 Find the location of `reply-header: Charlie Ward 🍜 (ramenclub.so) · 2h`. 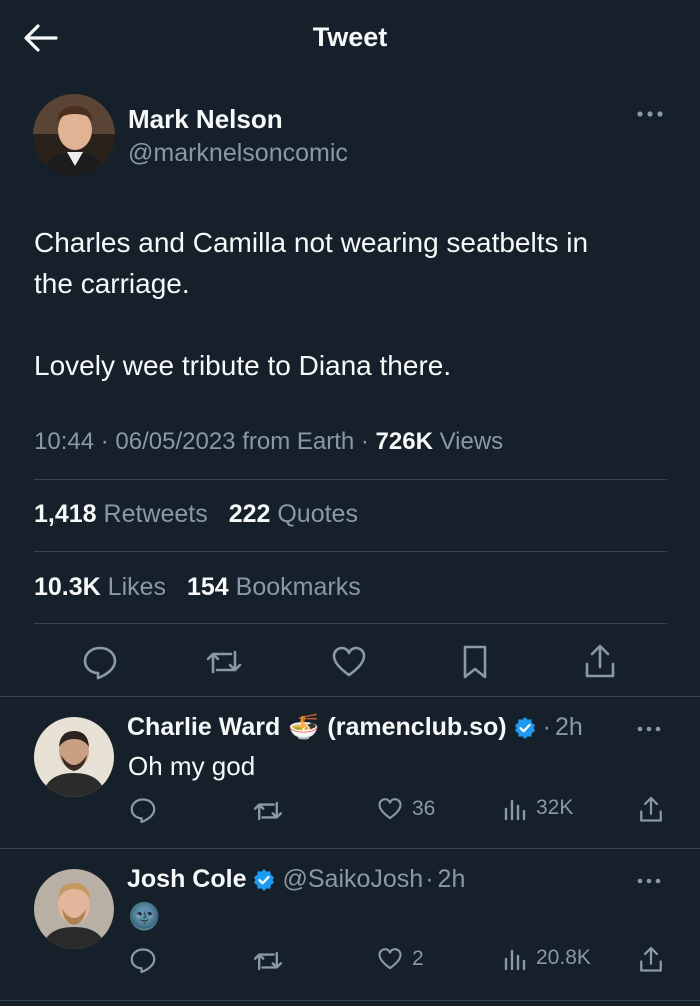

reply-header: Charlie Ward 🍜 (ramenclub.so) · 2h is located at coordinates (355, 727).